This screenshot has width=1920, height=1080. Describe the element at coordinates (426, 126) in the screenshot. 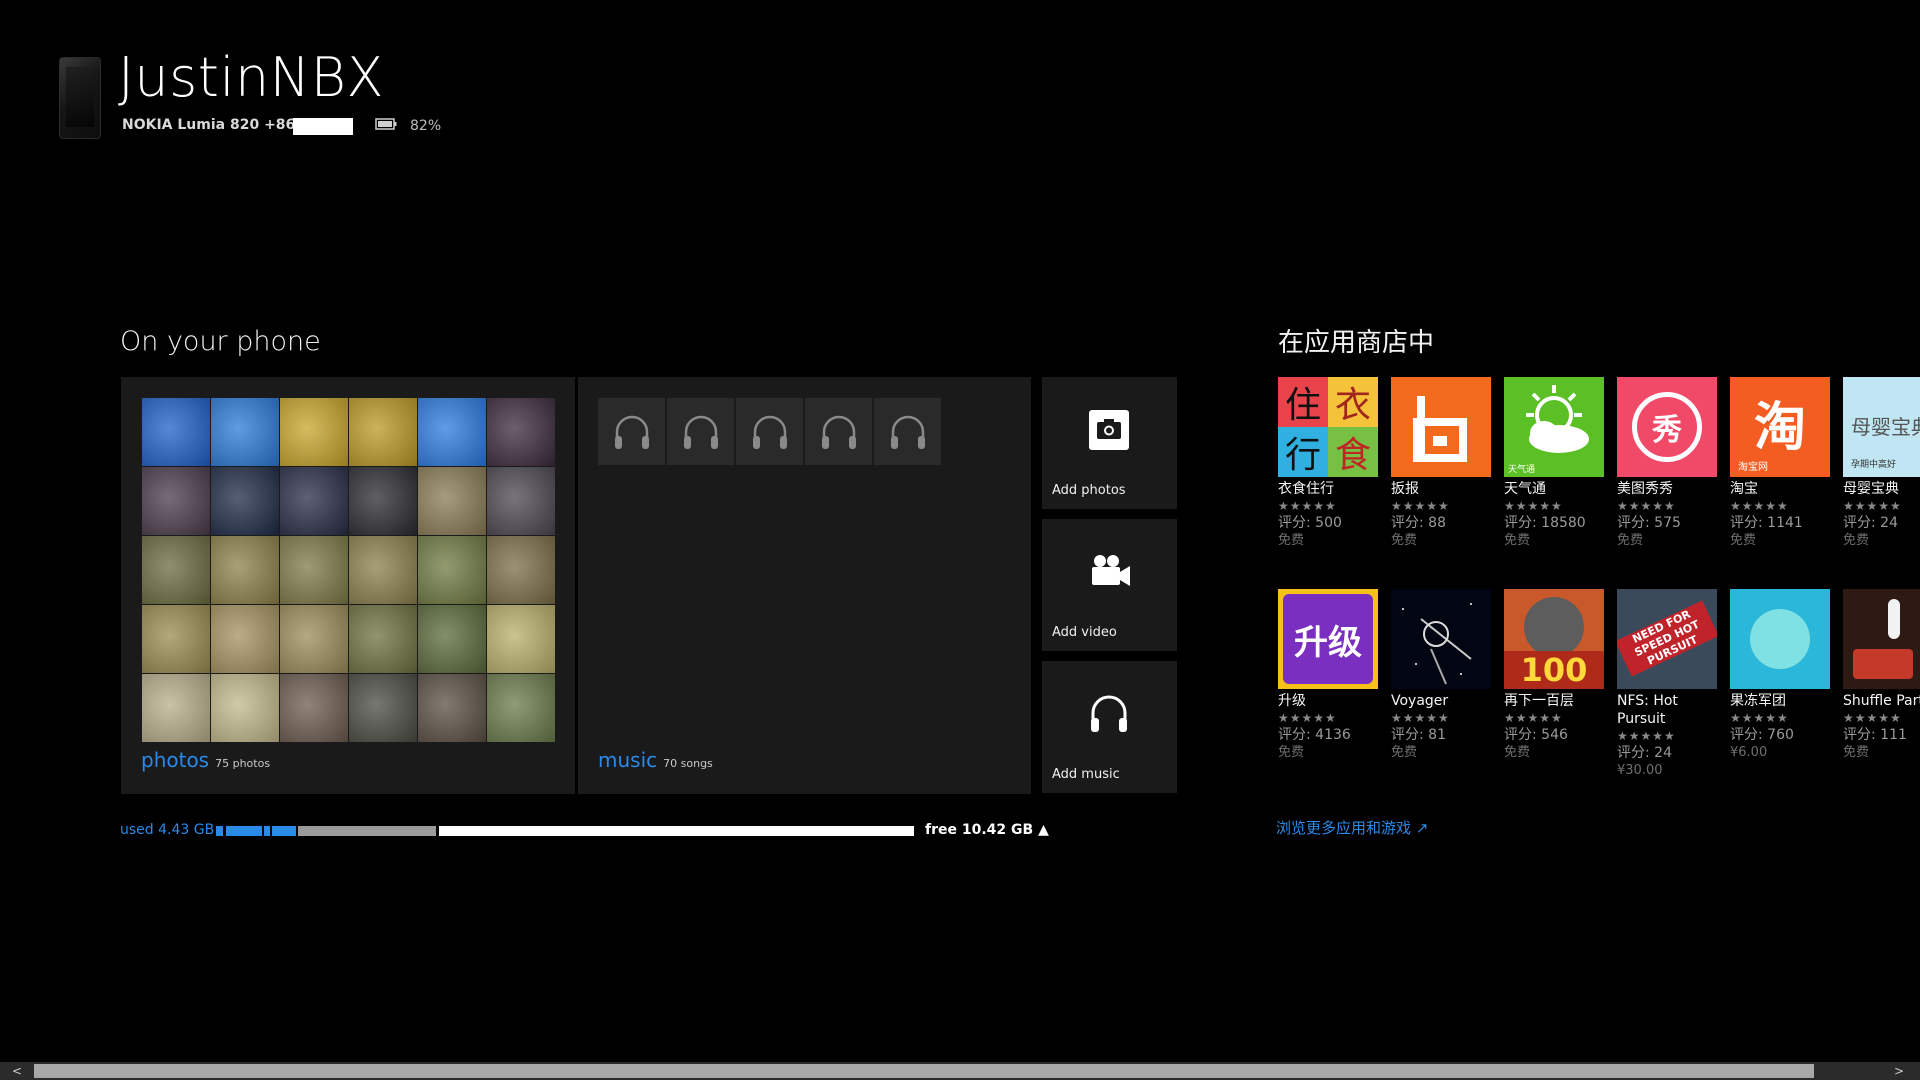

I see `battery-percentage: 82%` at that location.